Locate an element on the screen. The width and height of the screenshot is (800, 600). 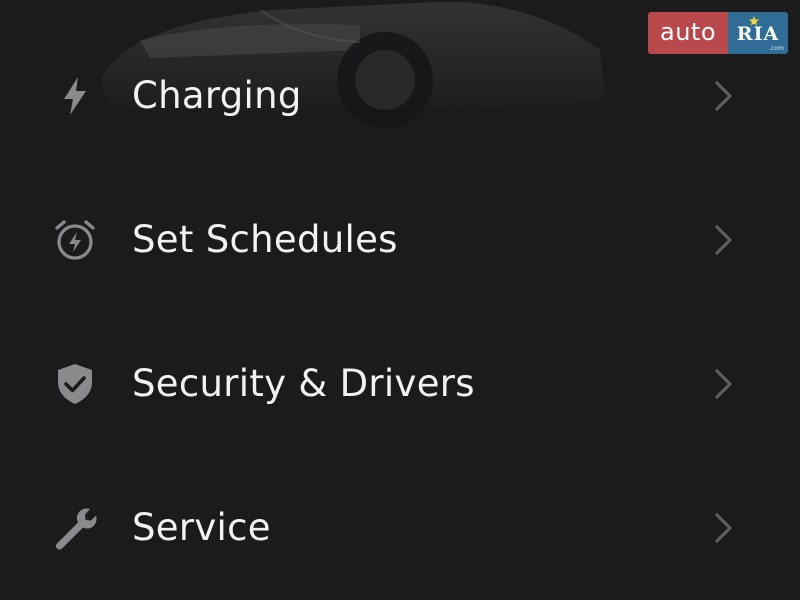
alarm-clock-icon is located at coordinates (75, 240).